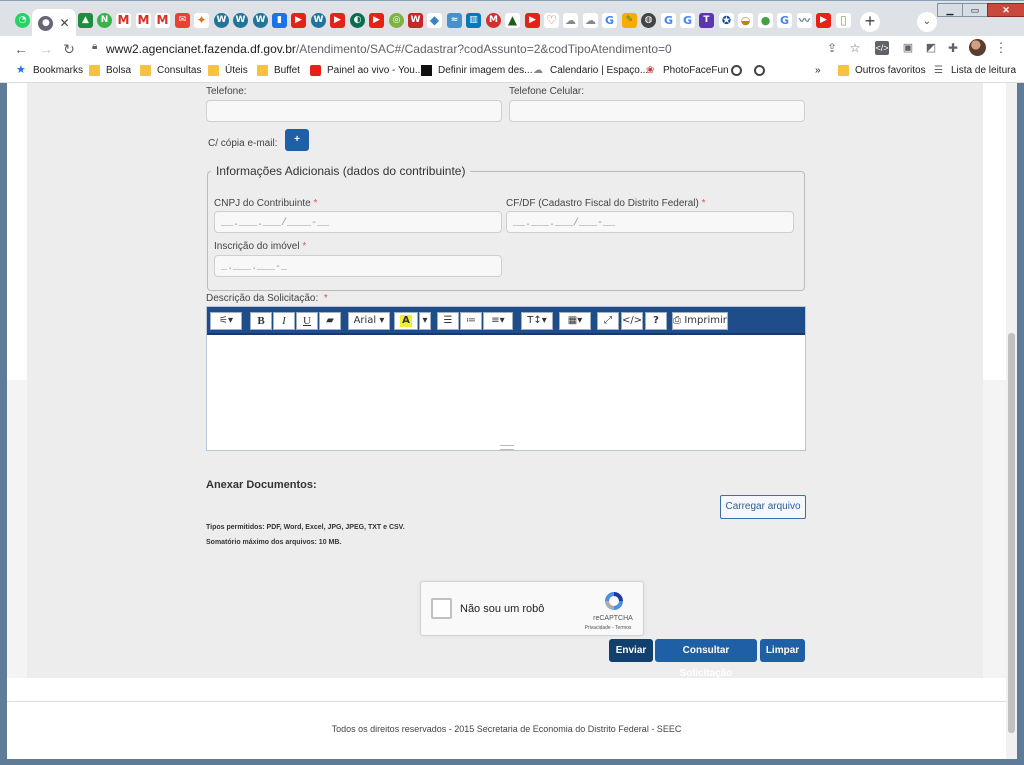  Describe the element at coordinates (648, 20) in the screenshot. I see `tab-globe: ◍` at that location.